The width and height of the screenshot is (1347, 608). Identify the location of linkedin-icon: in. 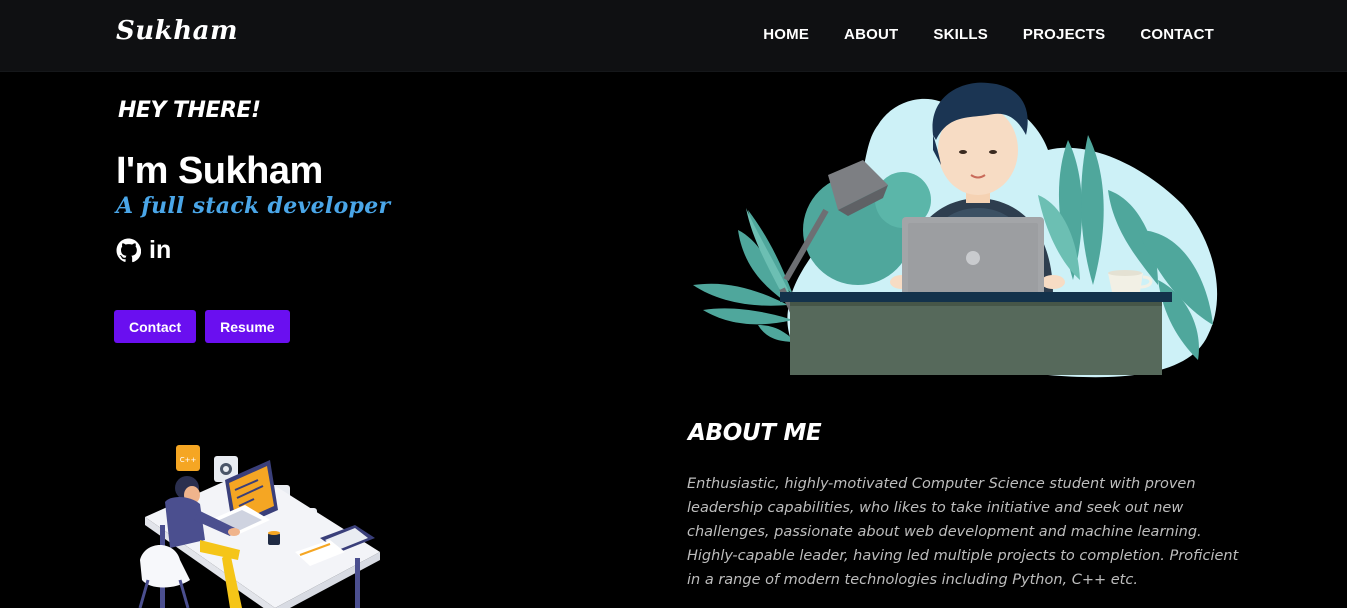
(160, 250).